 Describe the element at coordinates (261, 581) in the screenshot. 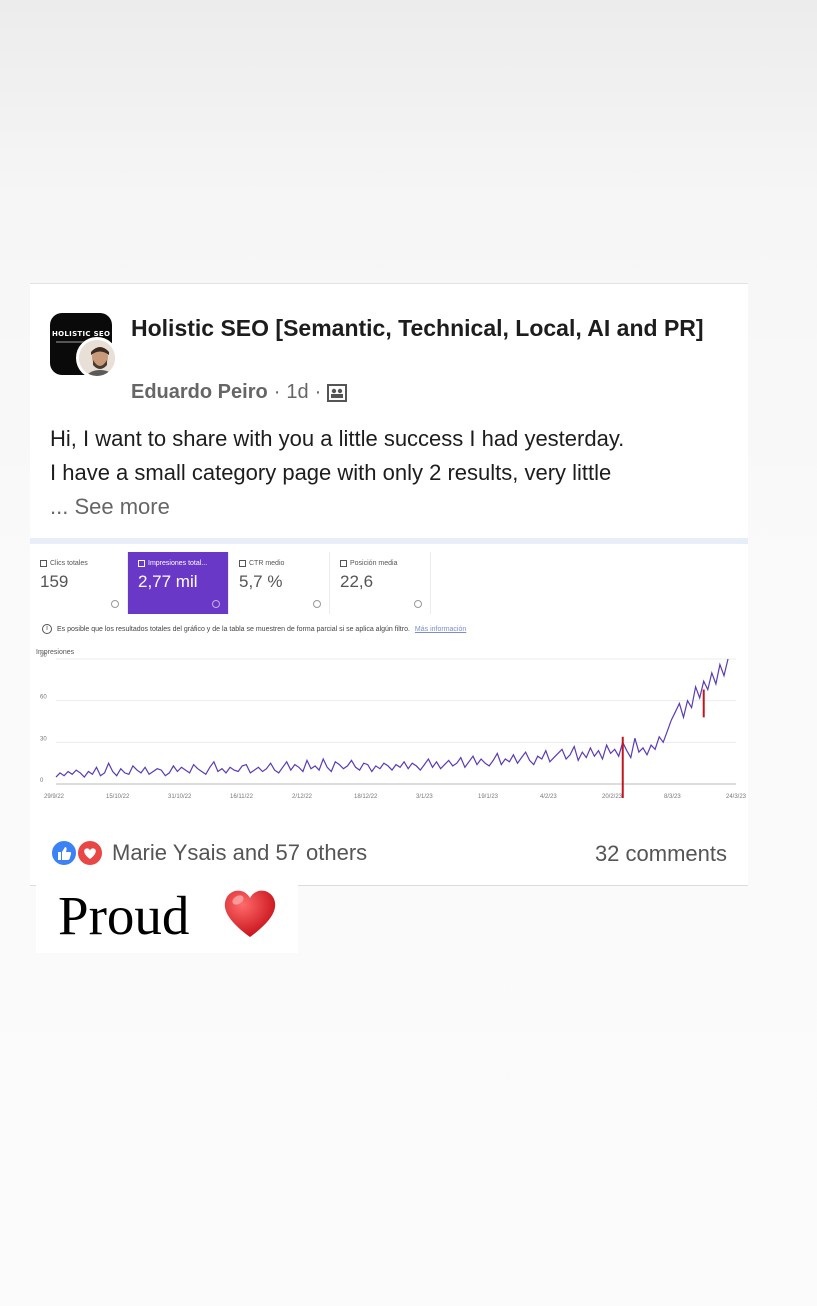

I see `metric-value: 5,7 %` at that location.